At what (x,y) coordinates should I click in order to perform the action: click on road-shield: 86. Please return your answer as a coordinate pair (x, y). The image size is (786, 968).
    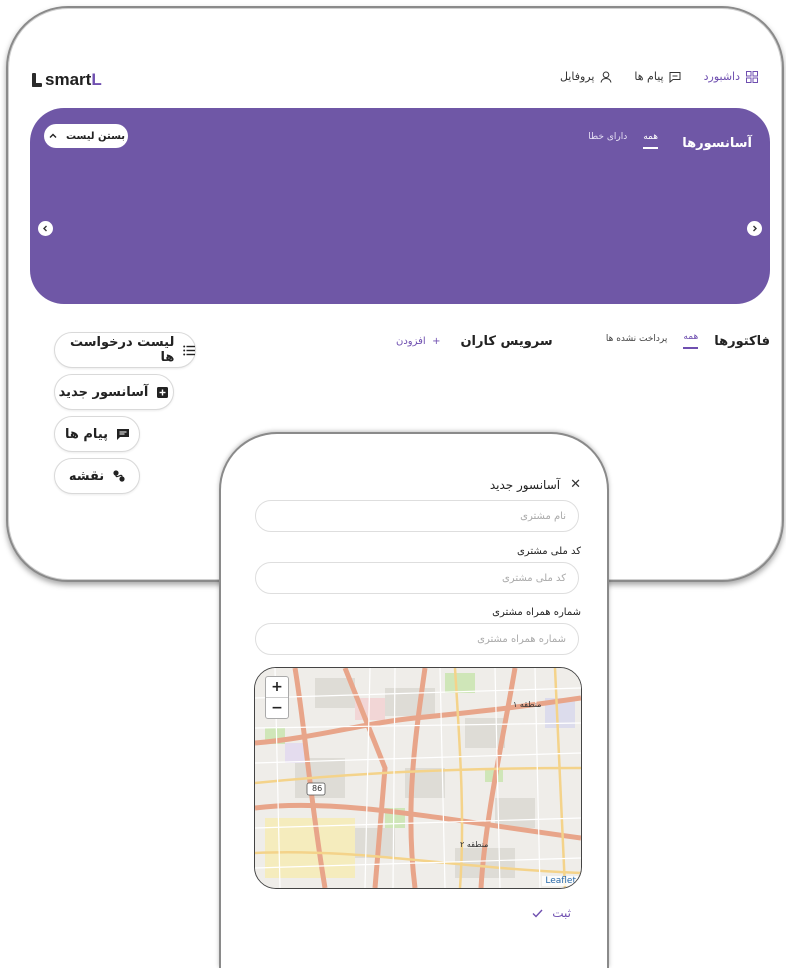
    Looking at the image, I should click on (317, 788).